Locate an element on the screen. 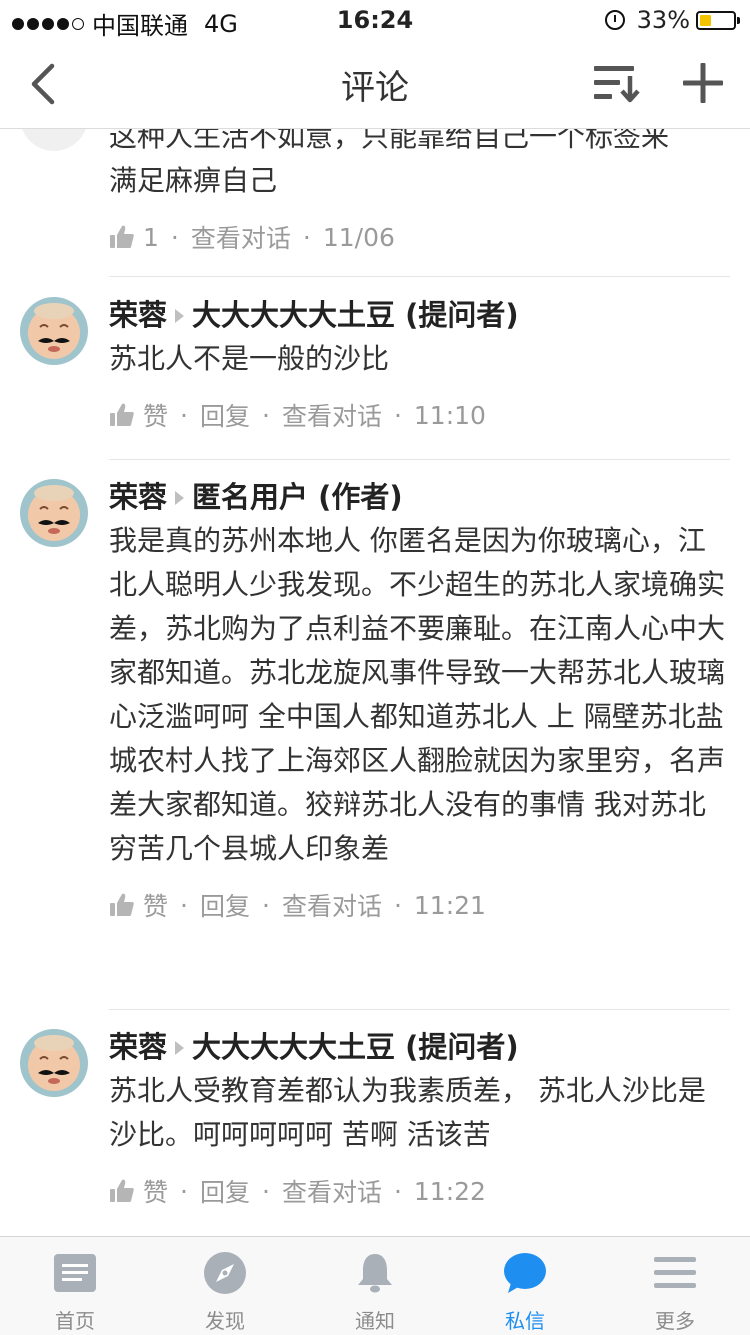  tab-bar: 首页 发现 通知 私信 更多 is located at coordinates (375, 1285).